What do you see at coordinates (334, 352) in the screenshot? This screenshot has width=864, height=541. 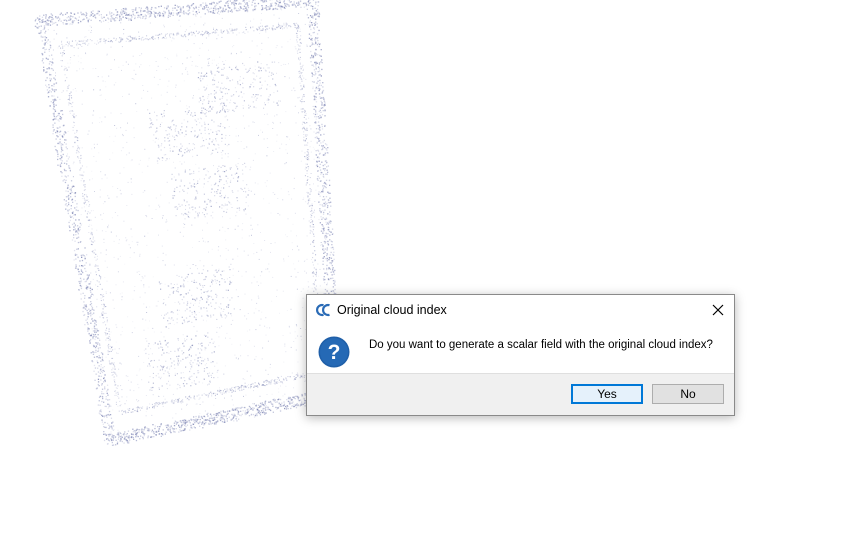 I see `question-icon: ?` at bounding box center [334, 352].